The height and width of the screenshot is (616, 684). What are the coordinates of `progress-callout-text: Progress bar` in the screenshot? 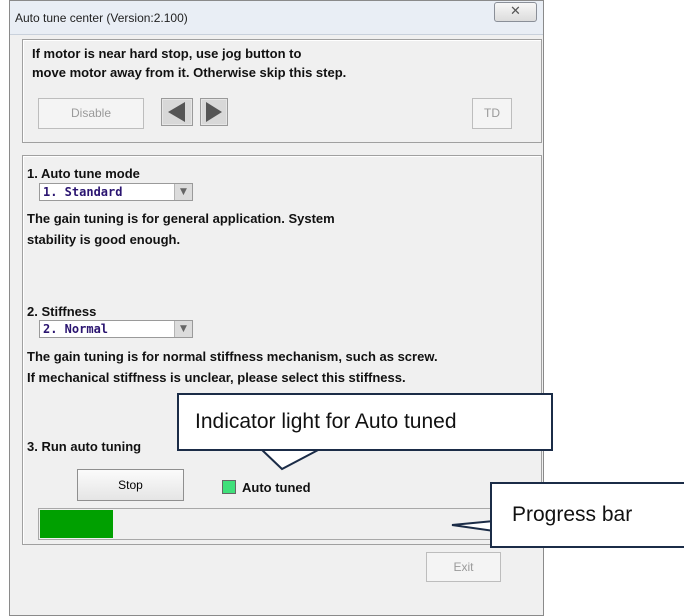 It's located at (572, 514).